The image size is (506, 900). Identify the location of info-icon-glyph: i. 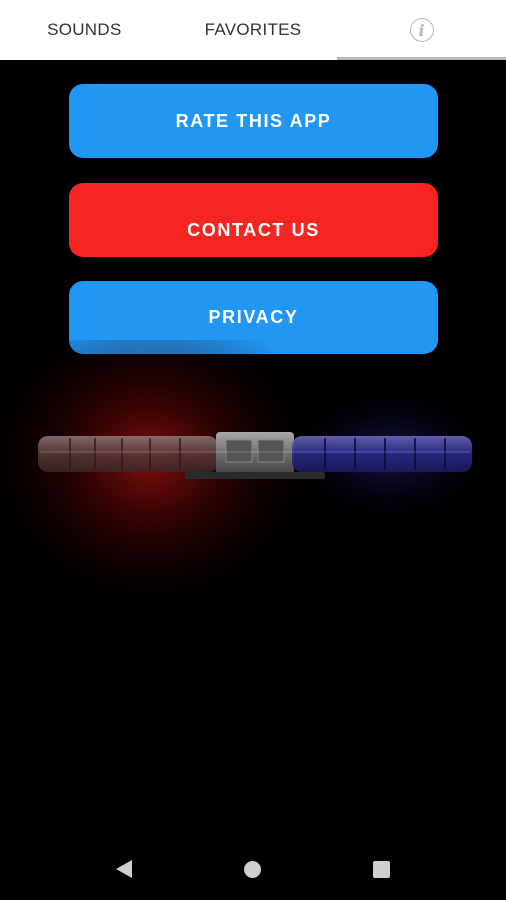
(421, 30).